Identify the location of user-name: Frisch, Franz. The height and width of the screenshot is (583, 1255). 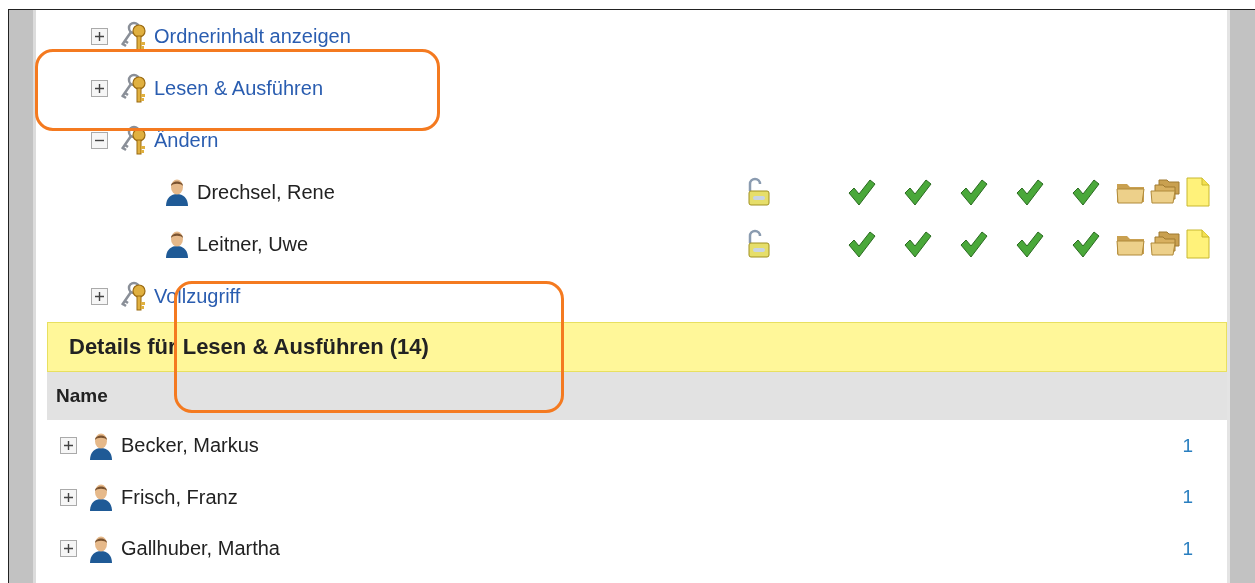
(179, 497).